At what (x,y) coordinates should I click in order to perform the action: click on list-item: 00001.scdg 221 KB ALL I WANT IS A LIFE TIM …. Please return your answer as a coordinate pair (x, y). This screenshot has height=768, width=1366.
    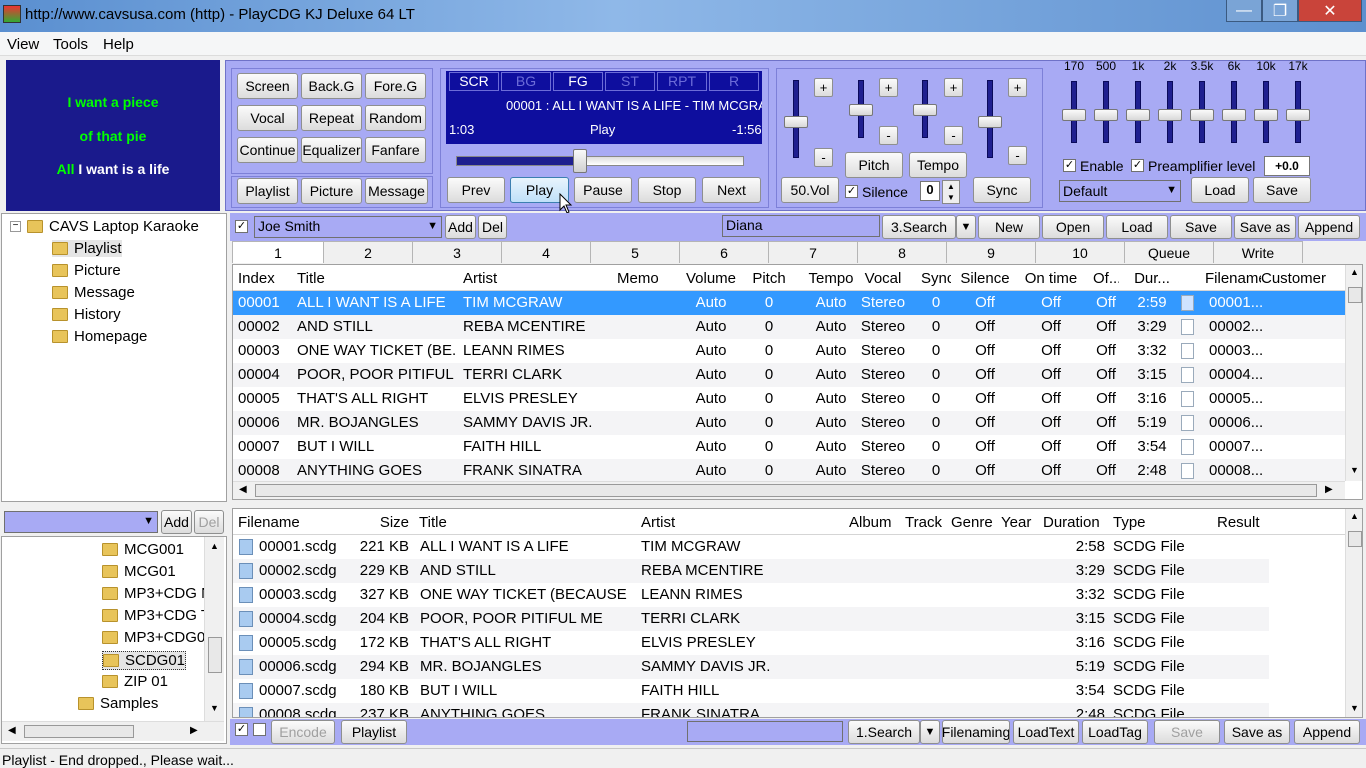
    Looking at the image, I should click on (751, 547).